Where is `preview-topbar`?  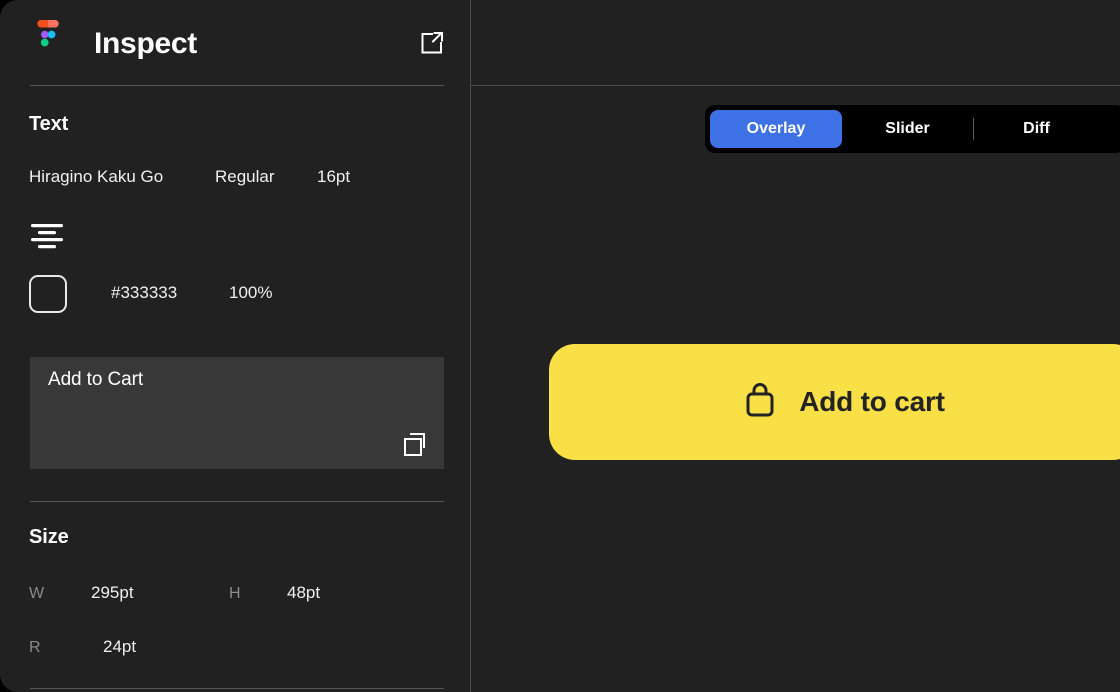
preview-topbar is located at coordinates (795, 43).